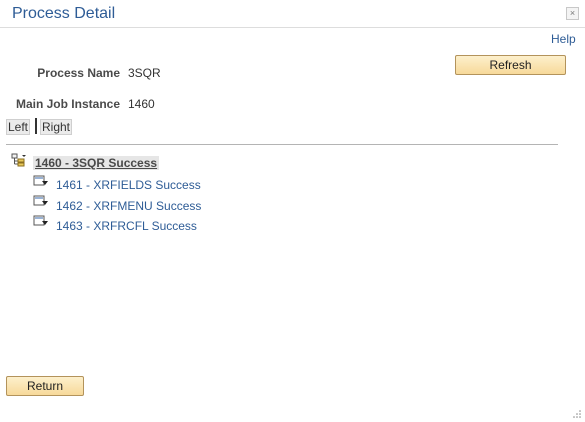 This screenshot has height=422, width=585. I want to click on main-job-instance-value: 1460, so click(141, 104).